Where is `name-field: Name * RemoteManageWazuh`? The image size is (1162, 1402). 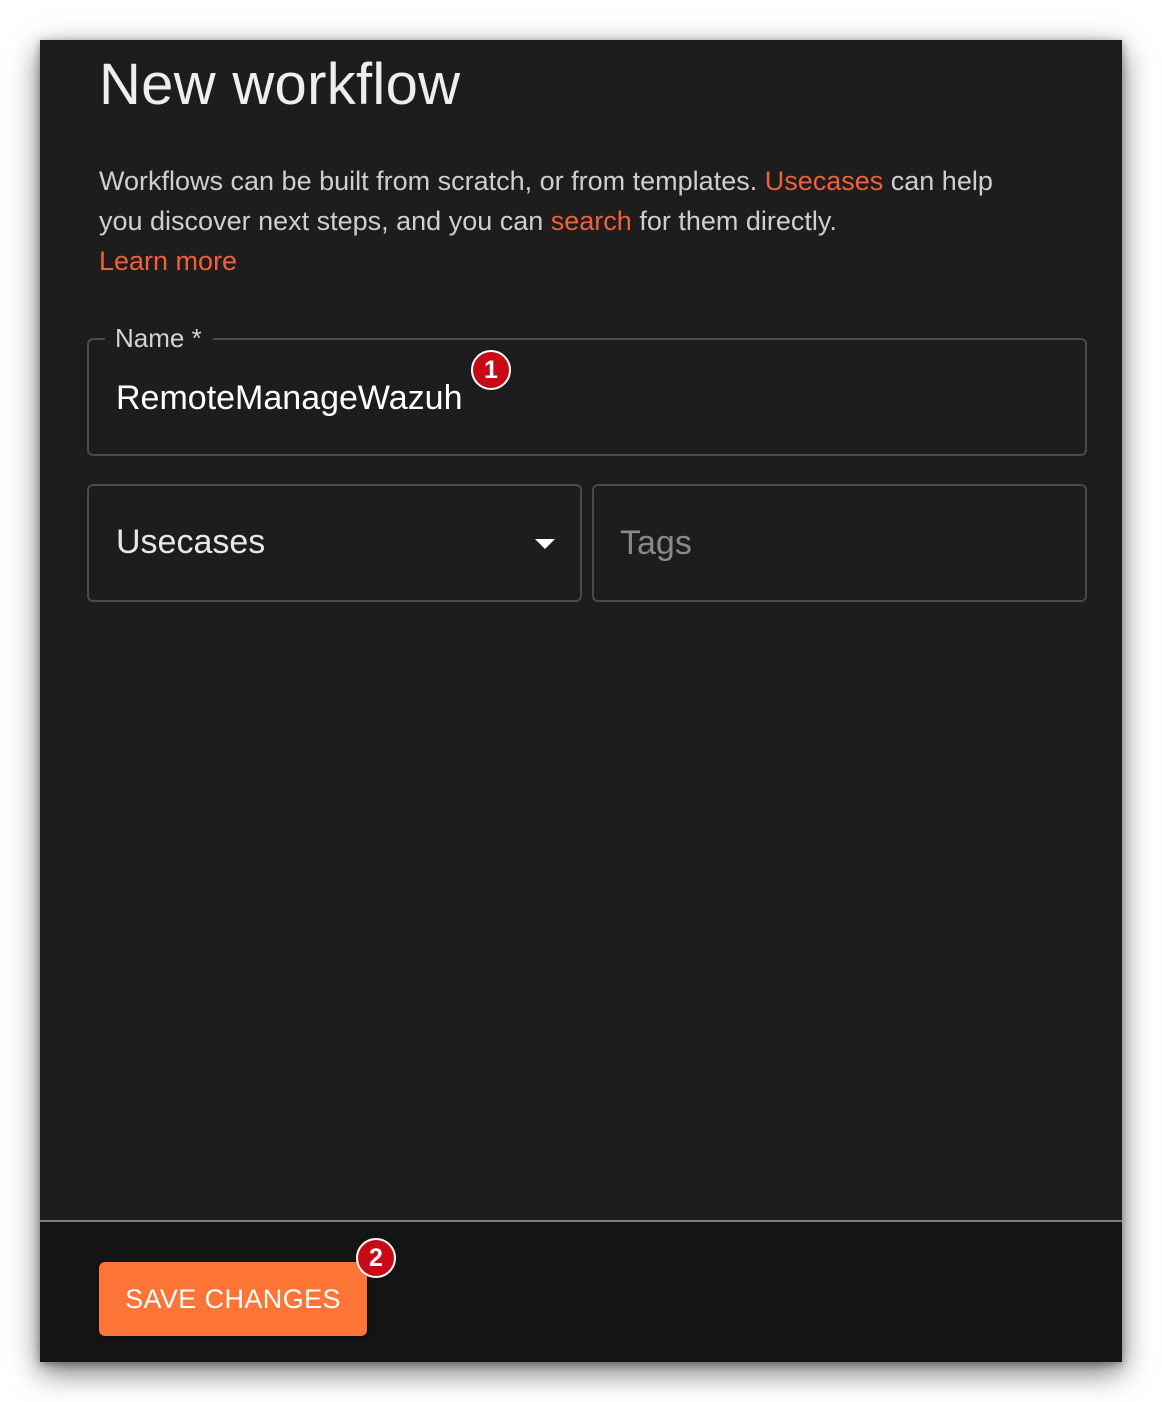 name-field: Name * RemoteManageWazuh is located at coordinates (587, 388).